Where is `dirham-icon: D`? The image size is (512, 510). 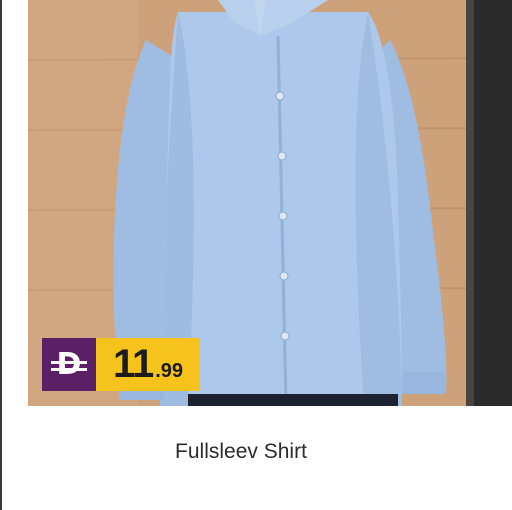 dirham-icon: D is located at coordinates (69, 364).